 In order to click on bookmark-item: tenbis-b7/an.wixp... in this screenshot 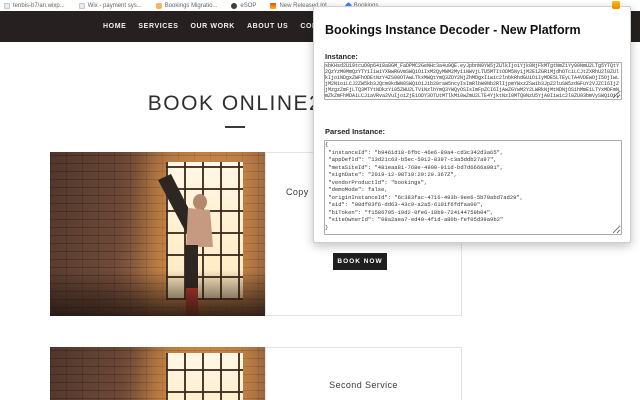, I will do `click(34, 5)`.